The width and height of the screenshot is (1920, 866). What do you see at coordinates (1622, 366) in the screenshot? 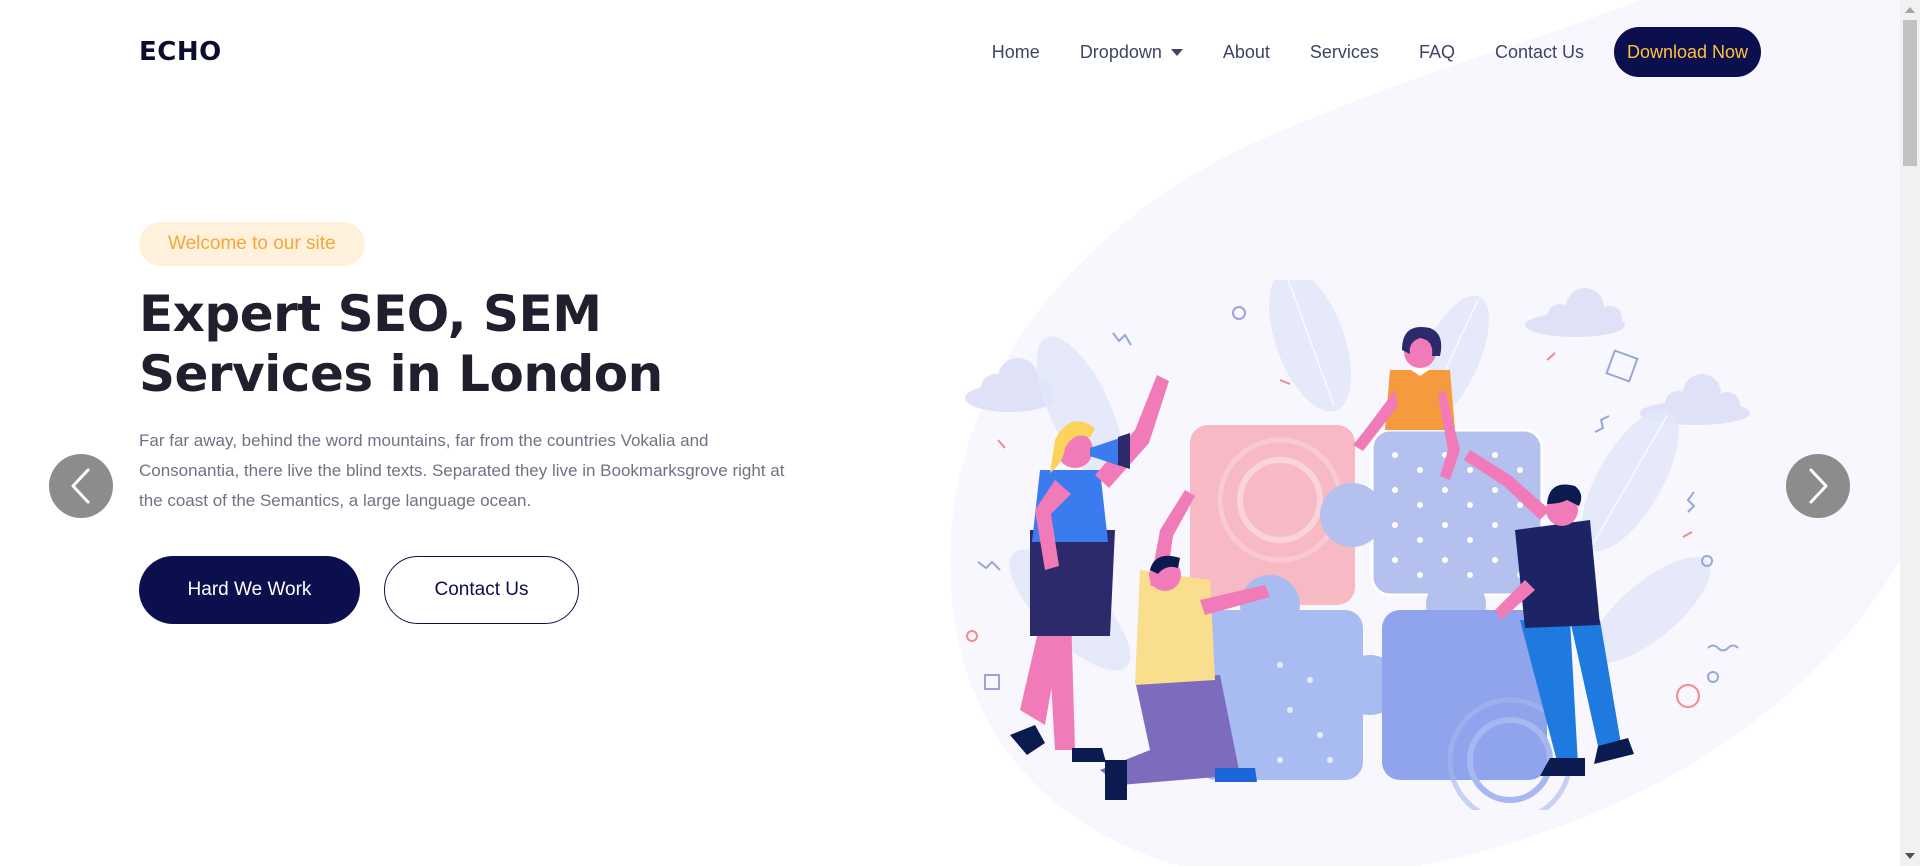
I see `square-decoration` at bounding box center [1622, 366].